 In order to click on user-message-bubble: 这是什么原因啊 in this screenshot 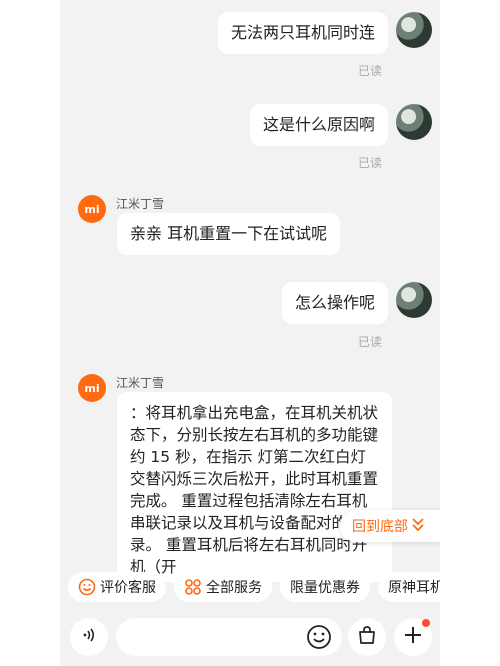, I will do `click(318, 125)`.